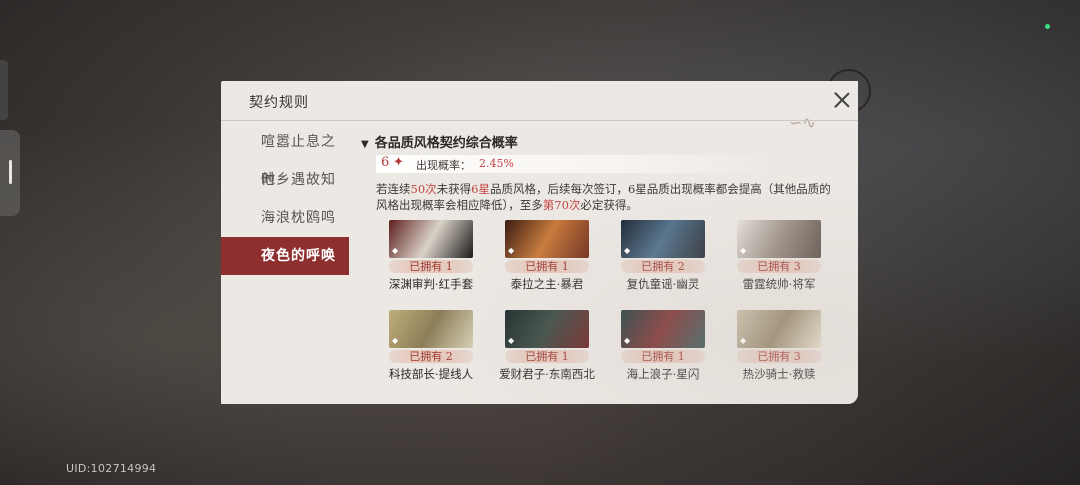  I want to click on rate-value: 2.45%, so click(496, 163).